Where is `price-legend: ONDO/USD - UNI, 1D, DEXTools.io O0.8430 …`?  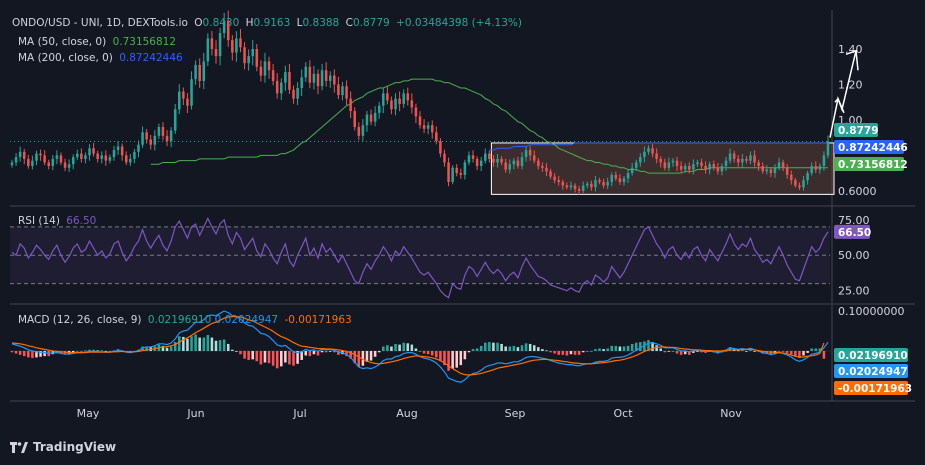 price-legend: ONDO/USD - UNI, 1D, DEXTools.io O0.8430 … is located at coordinates (268, 23).